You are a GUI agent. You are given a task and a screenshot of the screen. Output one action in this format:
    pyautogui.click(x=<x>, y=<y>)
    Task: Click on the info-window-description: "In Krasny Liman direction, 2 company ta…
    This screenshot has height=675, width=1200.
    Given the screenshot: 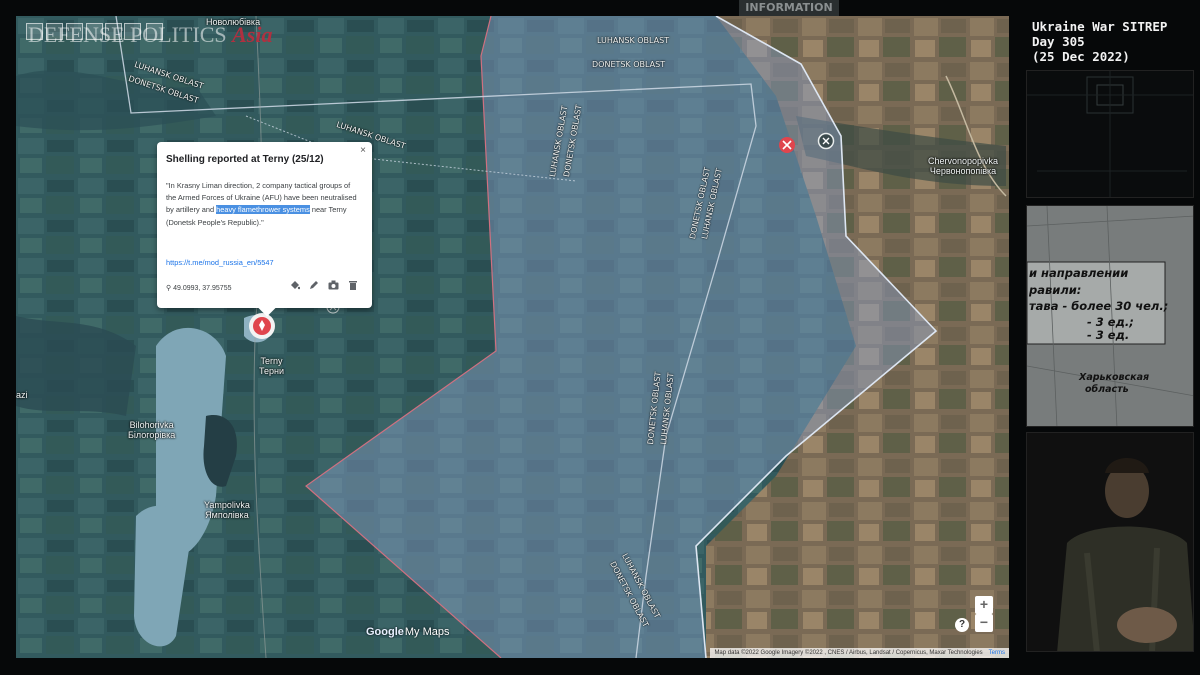 What is the action you would take?
    pyautogui.click(x=261, y=204)
    